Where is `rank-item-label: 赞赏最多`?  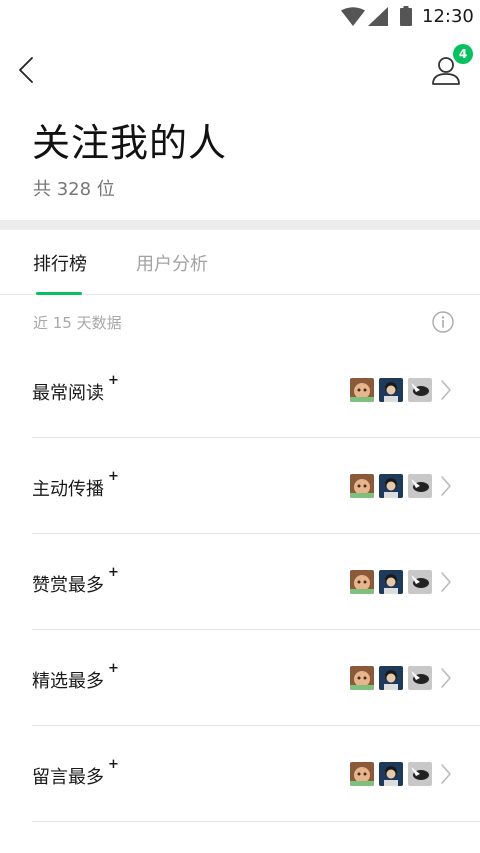
rank-item-label: 赞赏最多 is located at coordinates (68, 585).